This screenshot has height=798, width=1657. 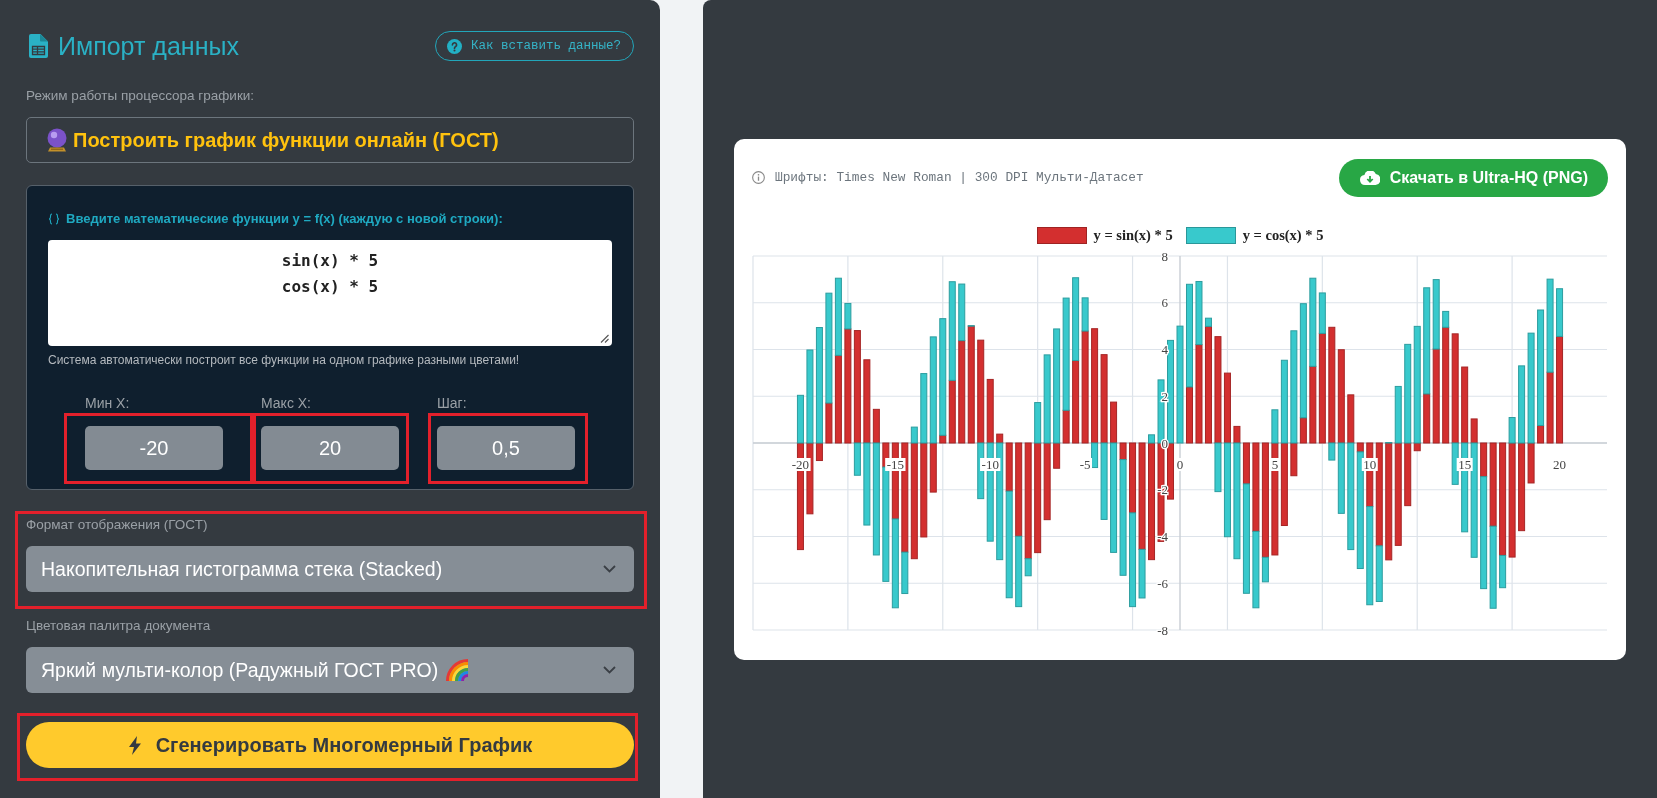 I want to click on dropdown: Яркий мульти-колор (Радужный ГОСТ PRO), so click(x=330, y=670).